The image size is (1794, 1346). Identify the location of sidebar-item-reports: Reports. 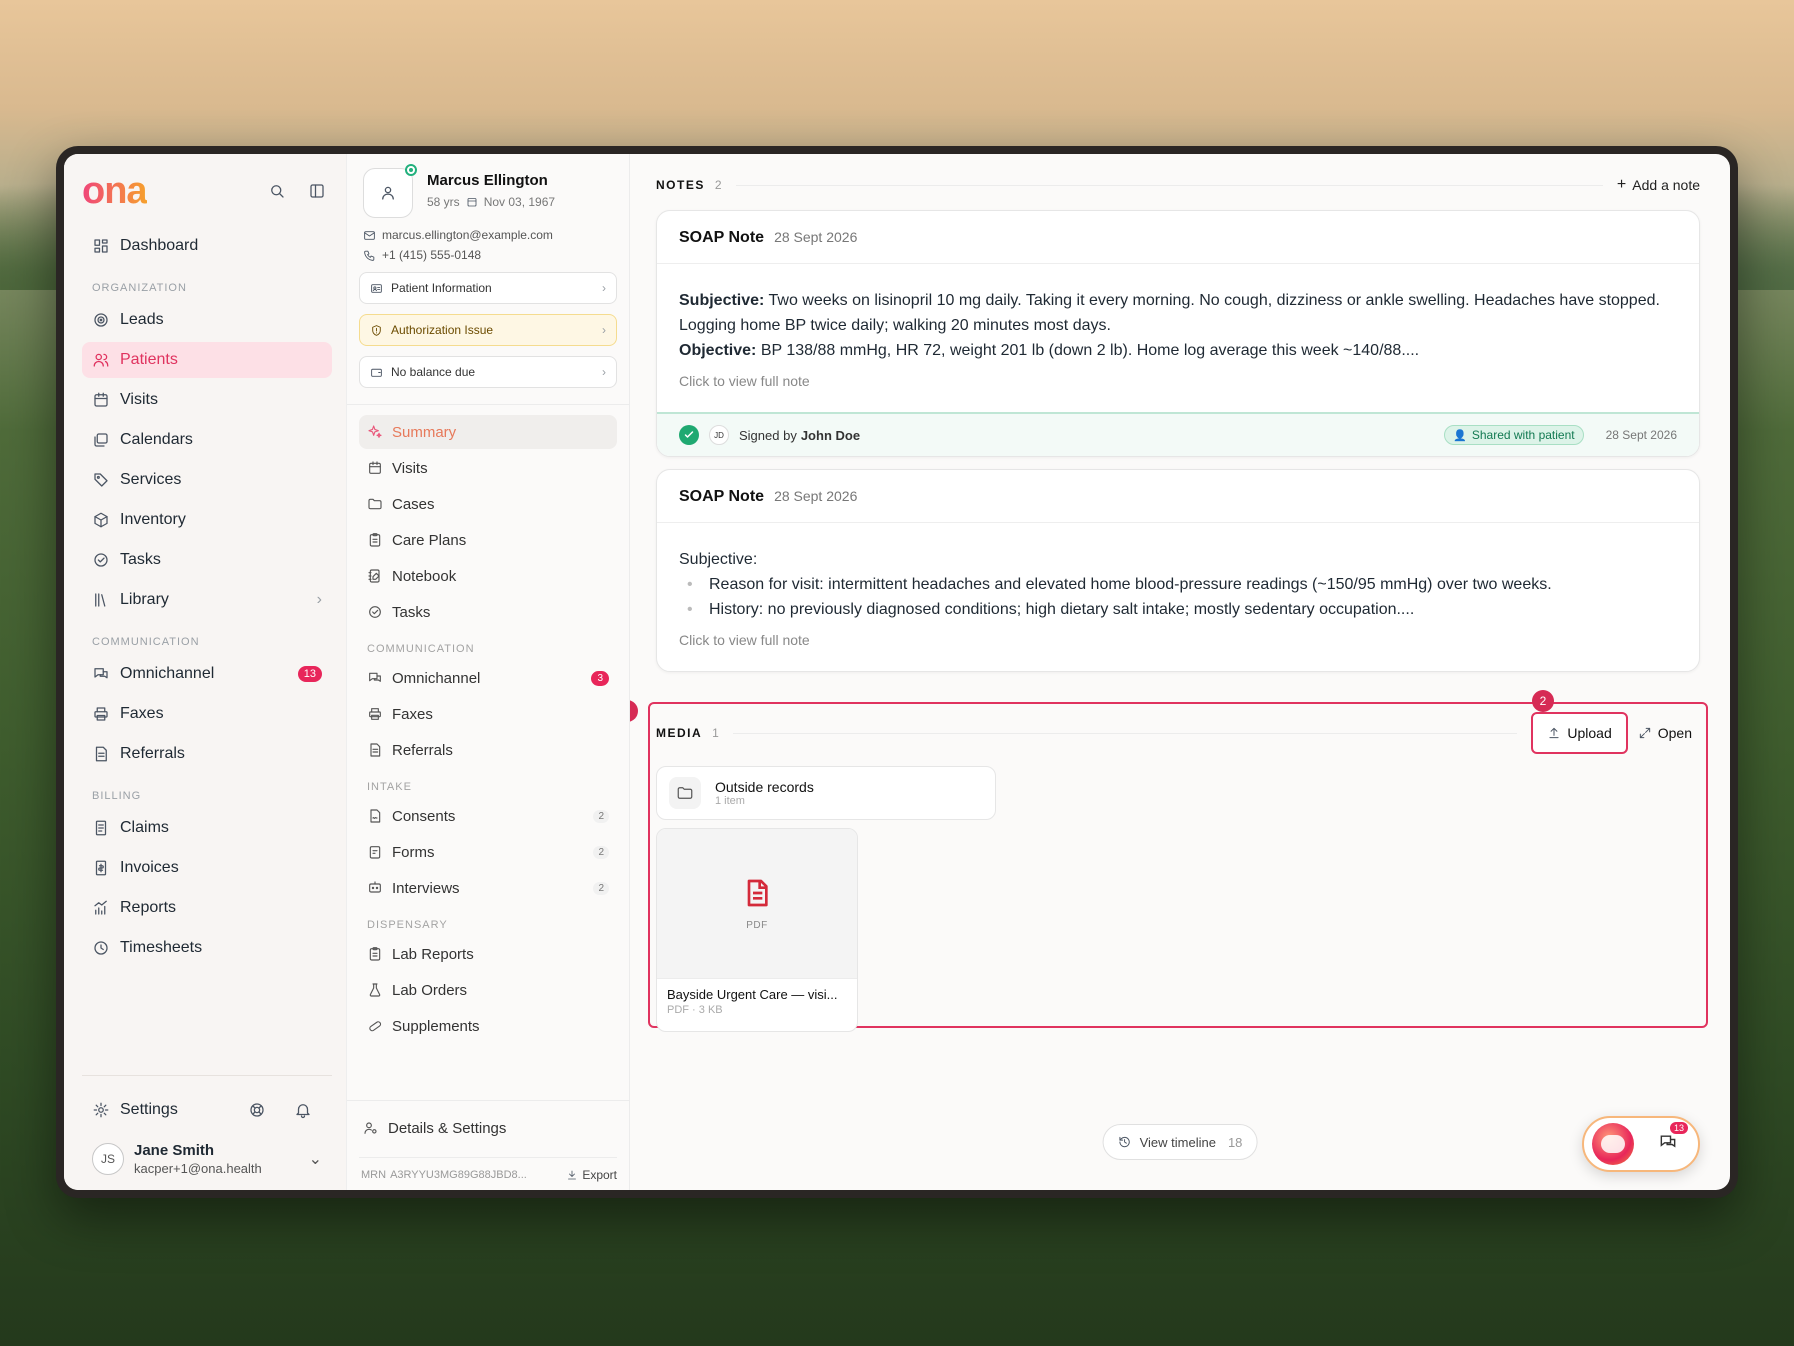
(207, 908).